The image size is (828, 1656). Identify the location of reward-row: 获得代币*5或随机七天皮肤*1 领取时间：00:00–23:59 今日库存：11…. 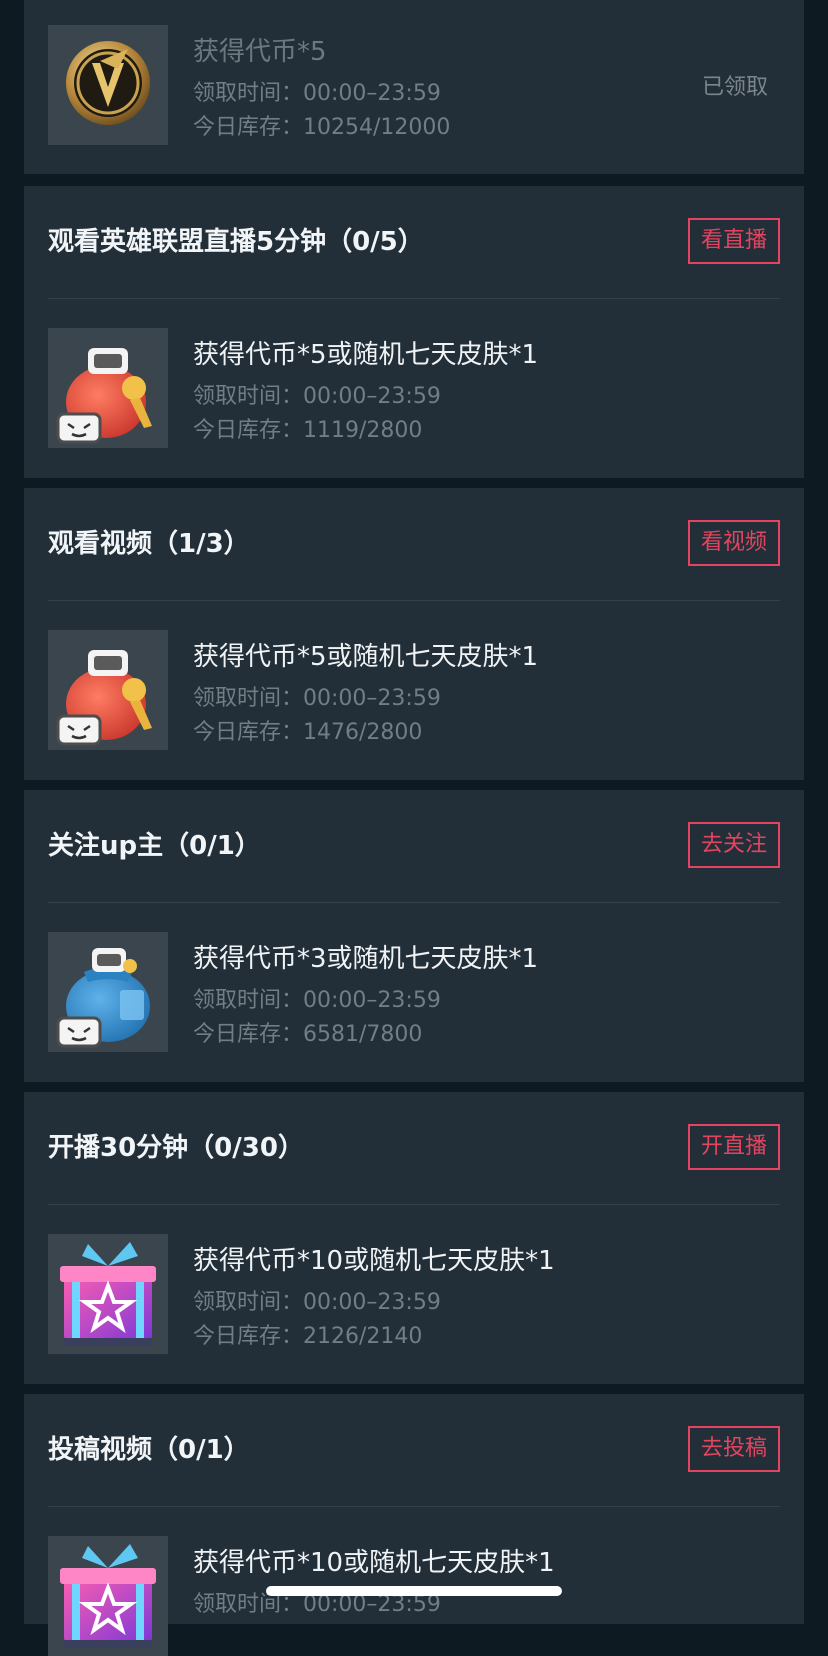
(414, 388).